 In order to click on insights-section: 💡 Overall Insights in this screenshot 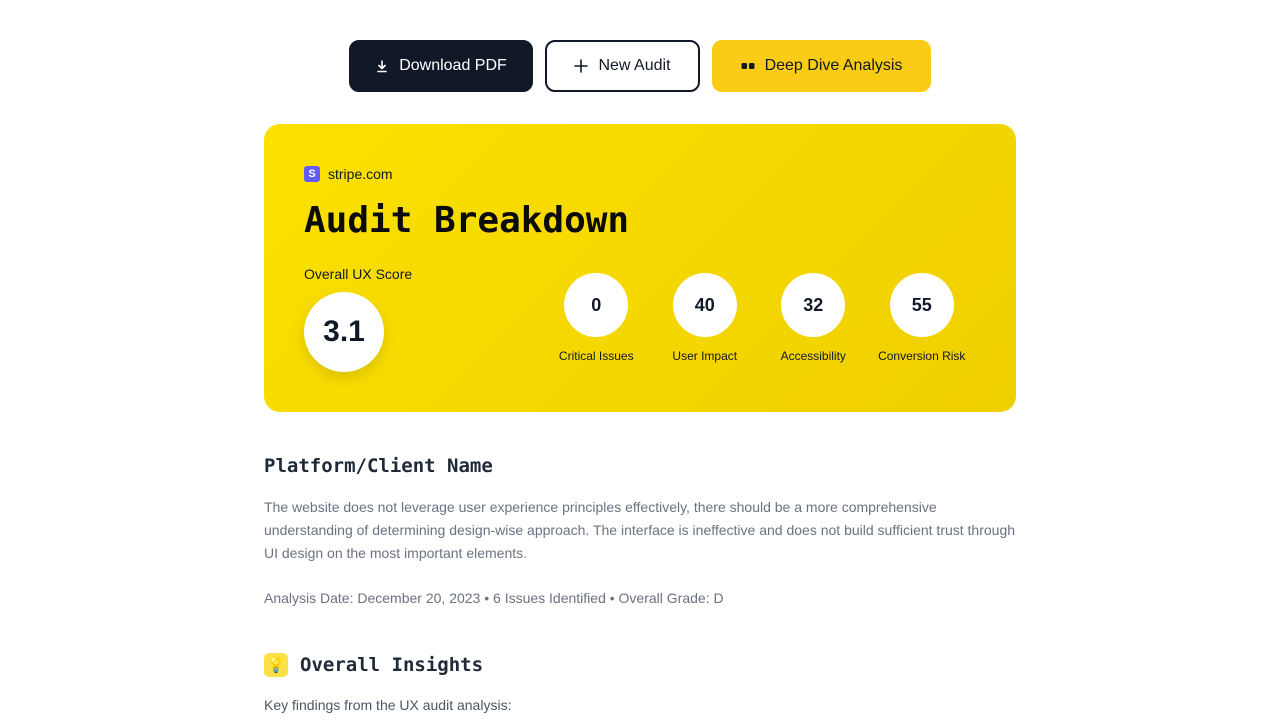, I will do `click(640, 665)`.